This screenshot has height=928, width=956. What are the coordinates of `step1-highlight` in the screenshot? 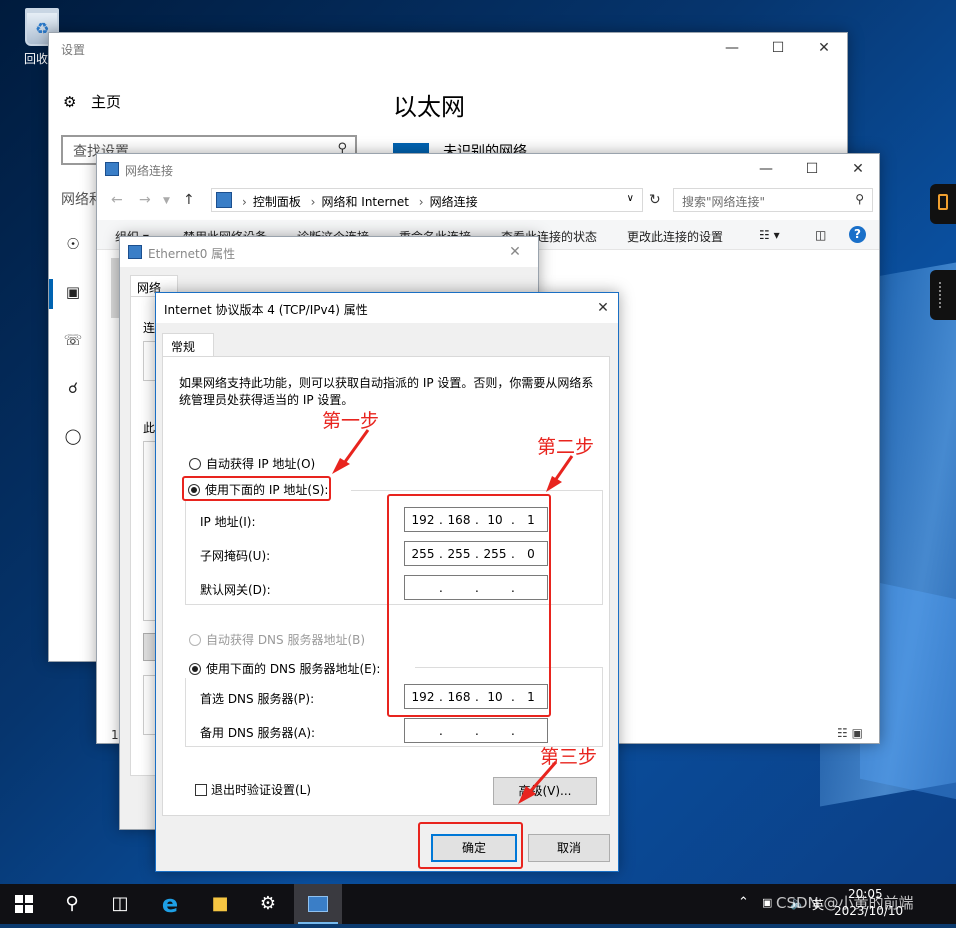 It's located at (256, 488).